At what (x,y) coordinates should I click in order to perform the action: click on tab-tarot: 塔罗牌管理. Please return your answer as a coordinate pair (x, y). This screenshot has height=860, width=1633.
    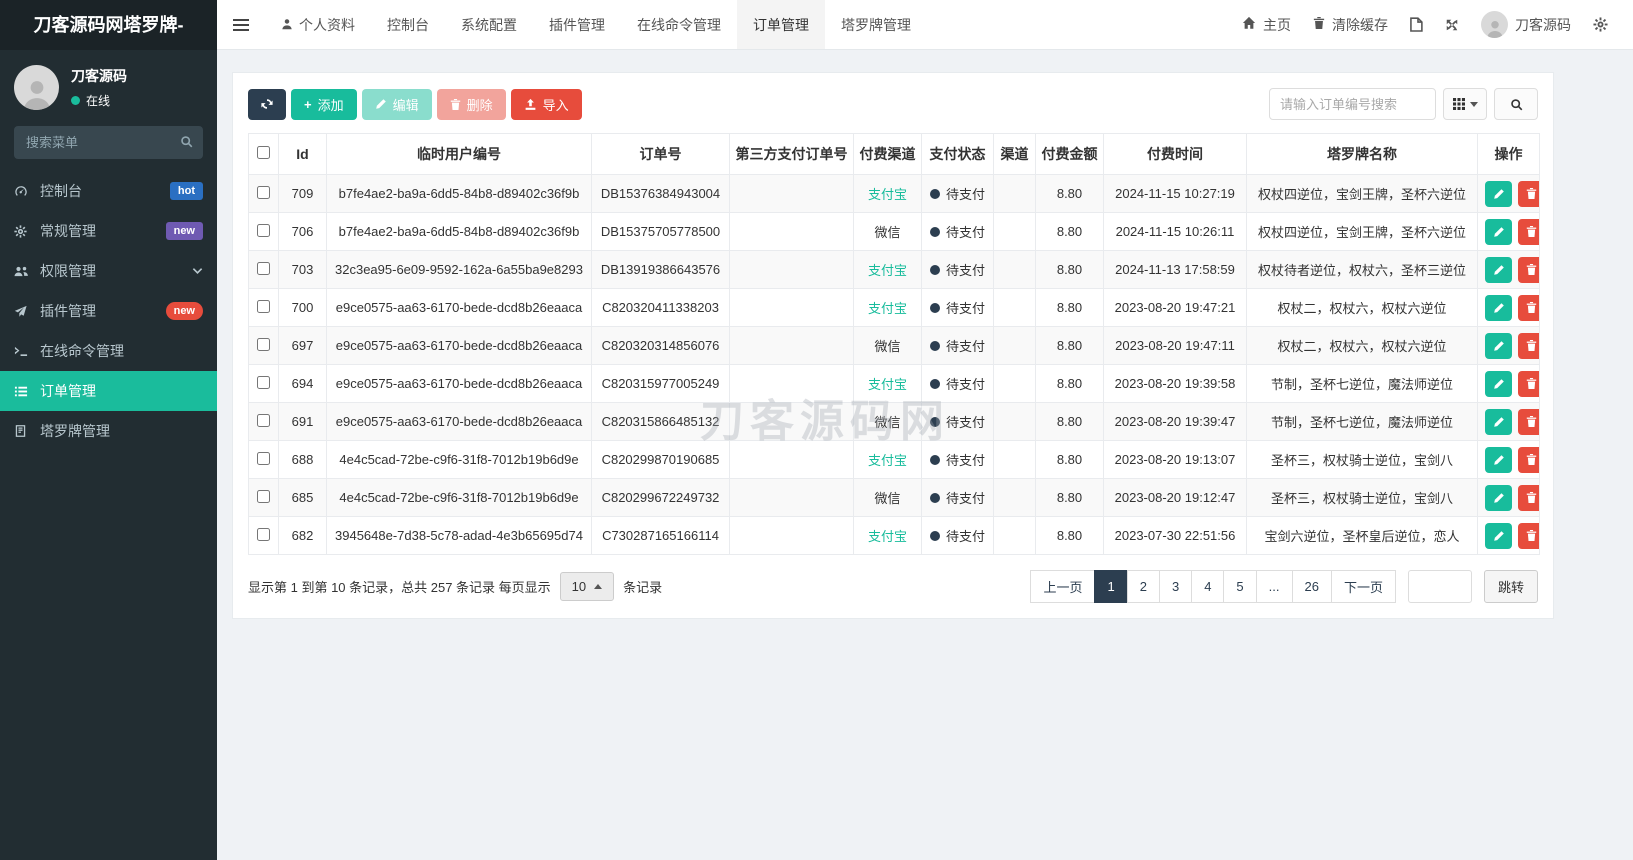
    Looking at the image, I should click on (876, 24).